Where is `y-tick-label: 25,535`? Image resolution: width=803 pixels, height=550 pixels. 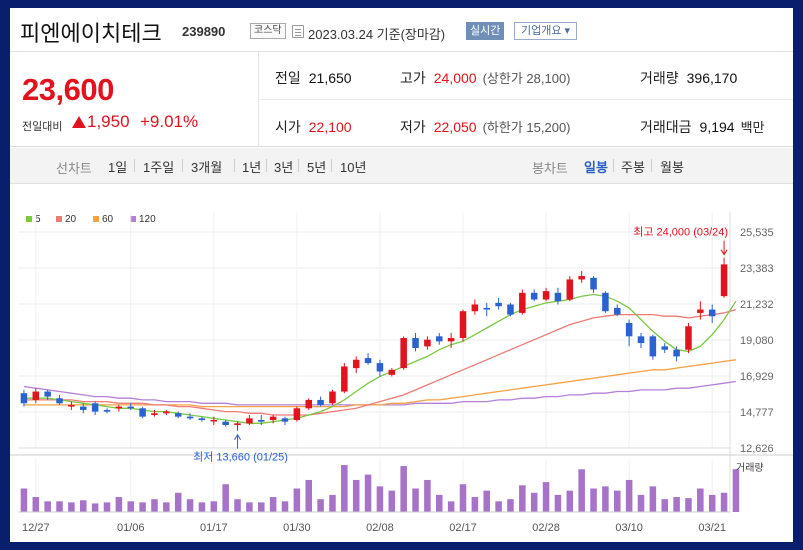
y-tick-label: 25,535 is located at coordinates (757, 233).